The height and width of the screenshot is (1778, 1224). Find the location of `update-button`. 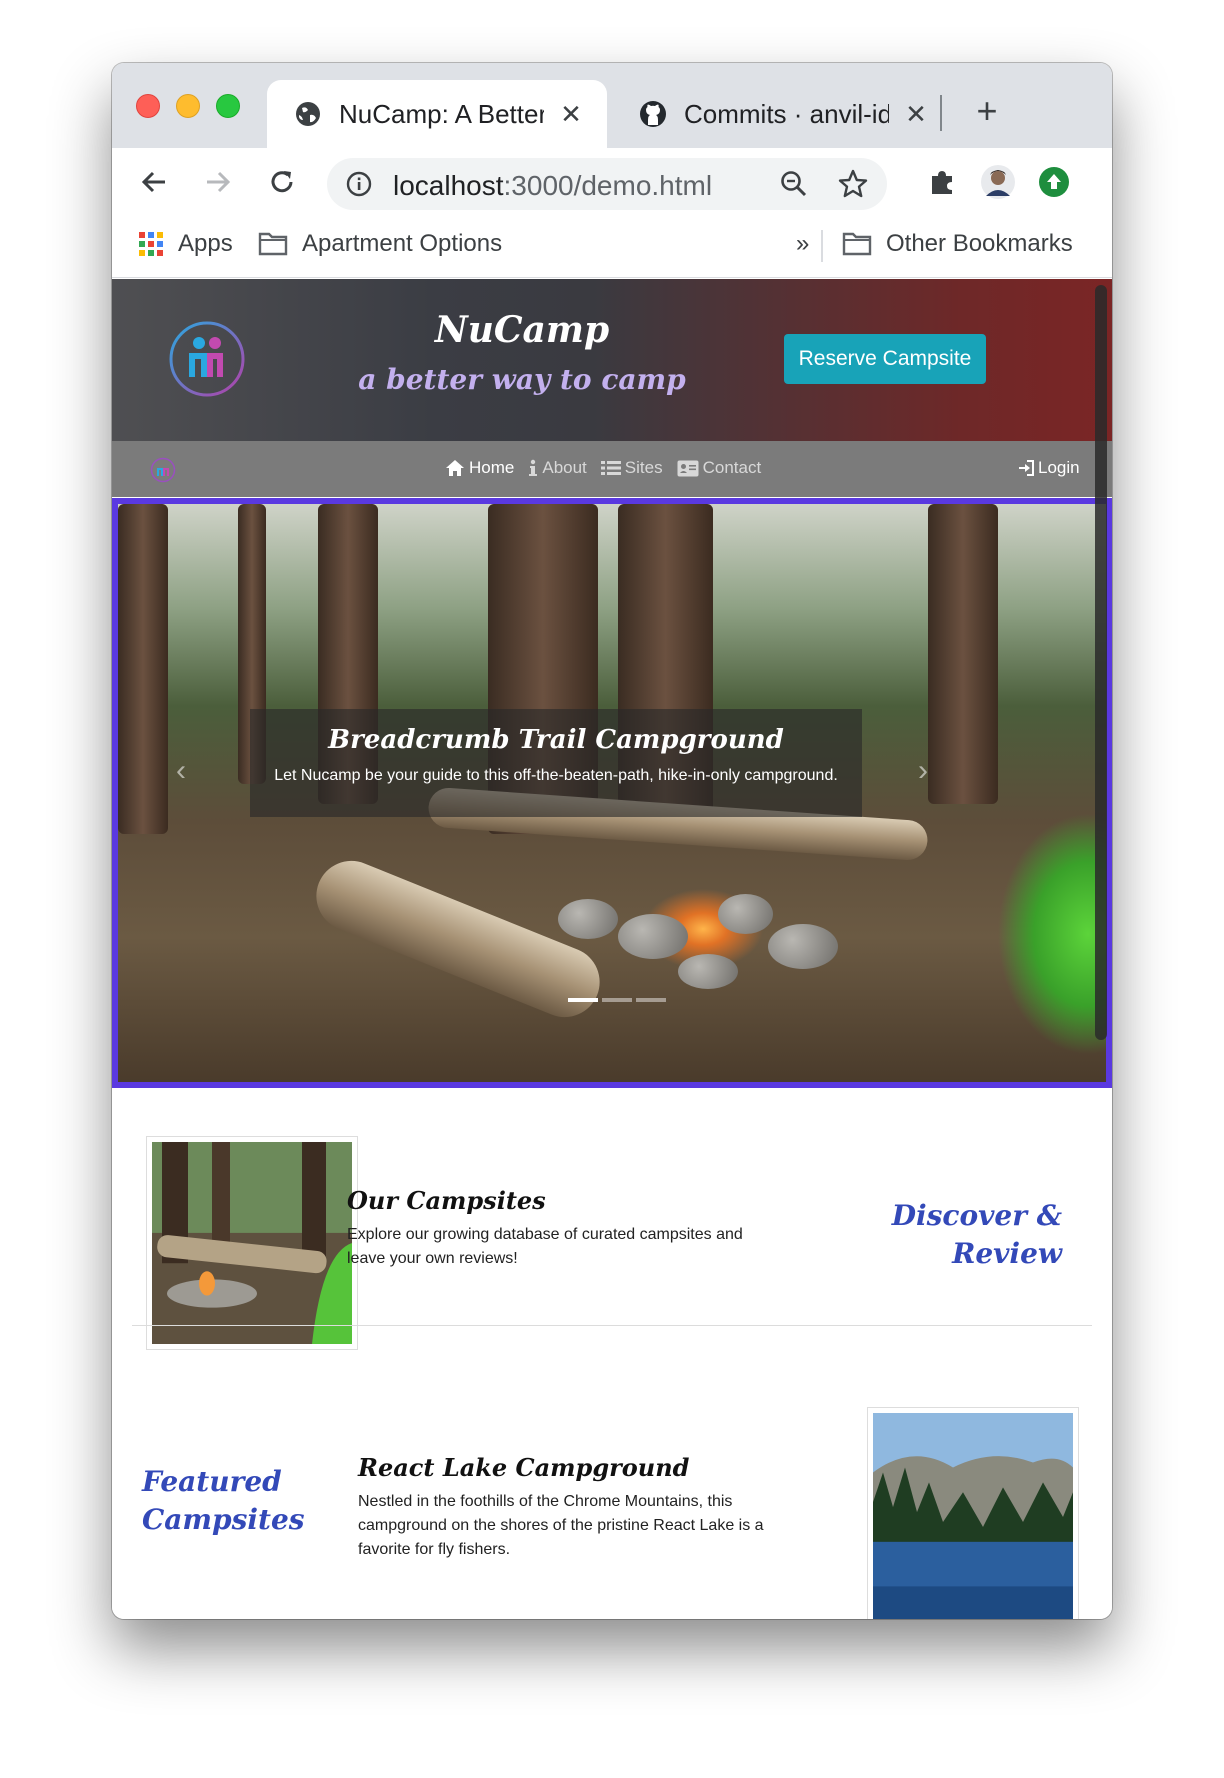

update-button is located at coordinates (1054, 182).